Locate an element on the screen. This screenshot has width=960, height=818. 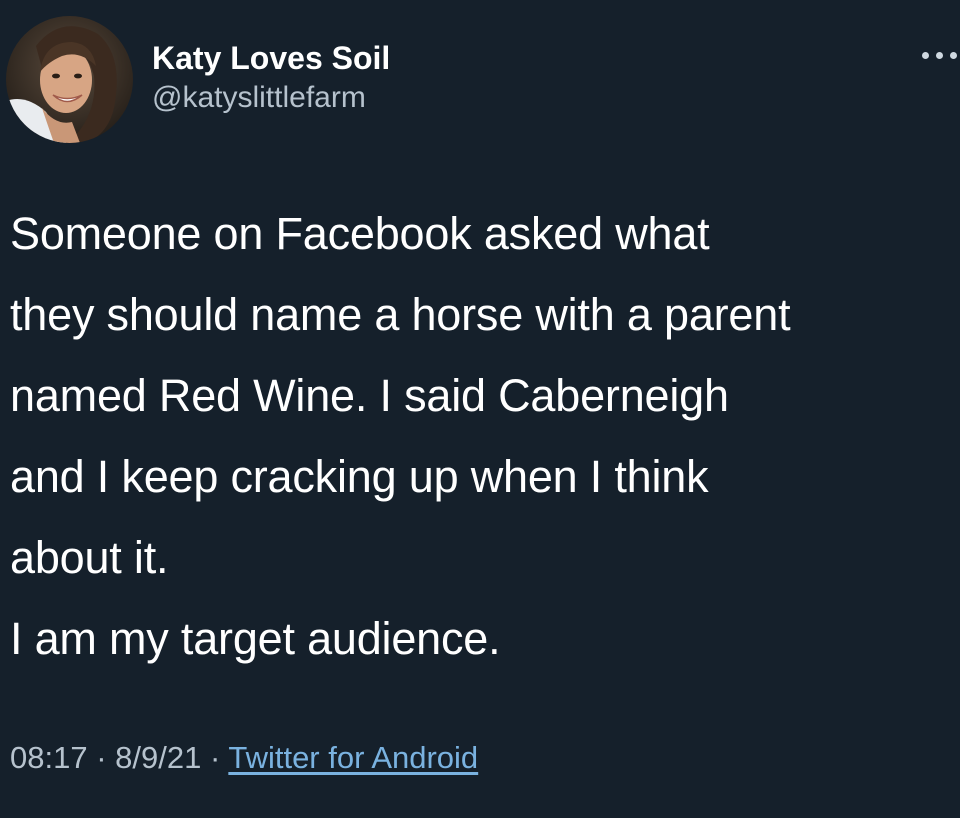
tweet-meta: 08:17 · 8/9/21 · Twitter for Android is located at coordinates (244, 758).